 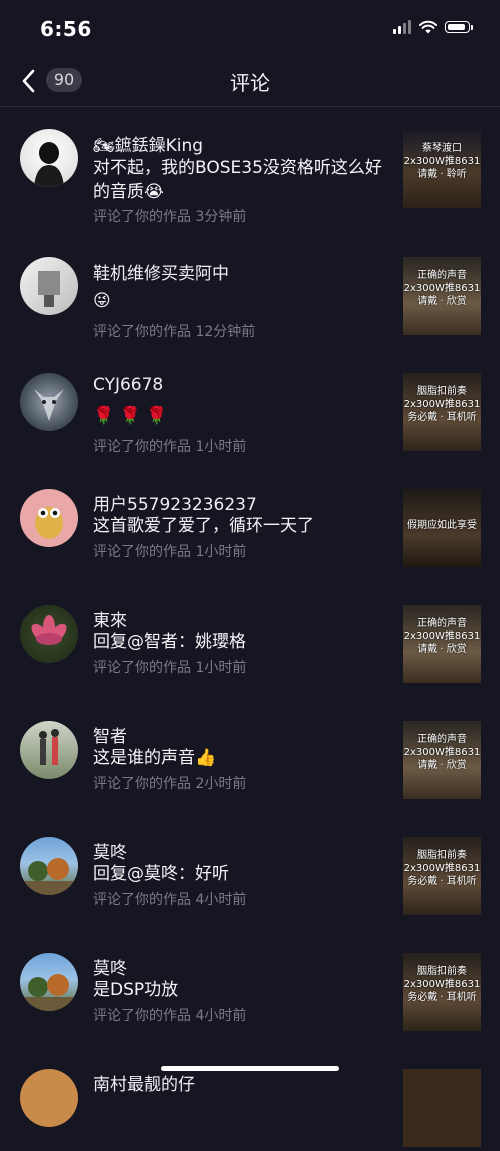 What do you see at coordinates (169, 642) in the screenshot?
I see `comment-text: 回复@智者：姚瓔格` at bounding box center [169, 642].